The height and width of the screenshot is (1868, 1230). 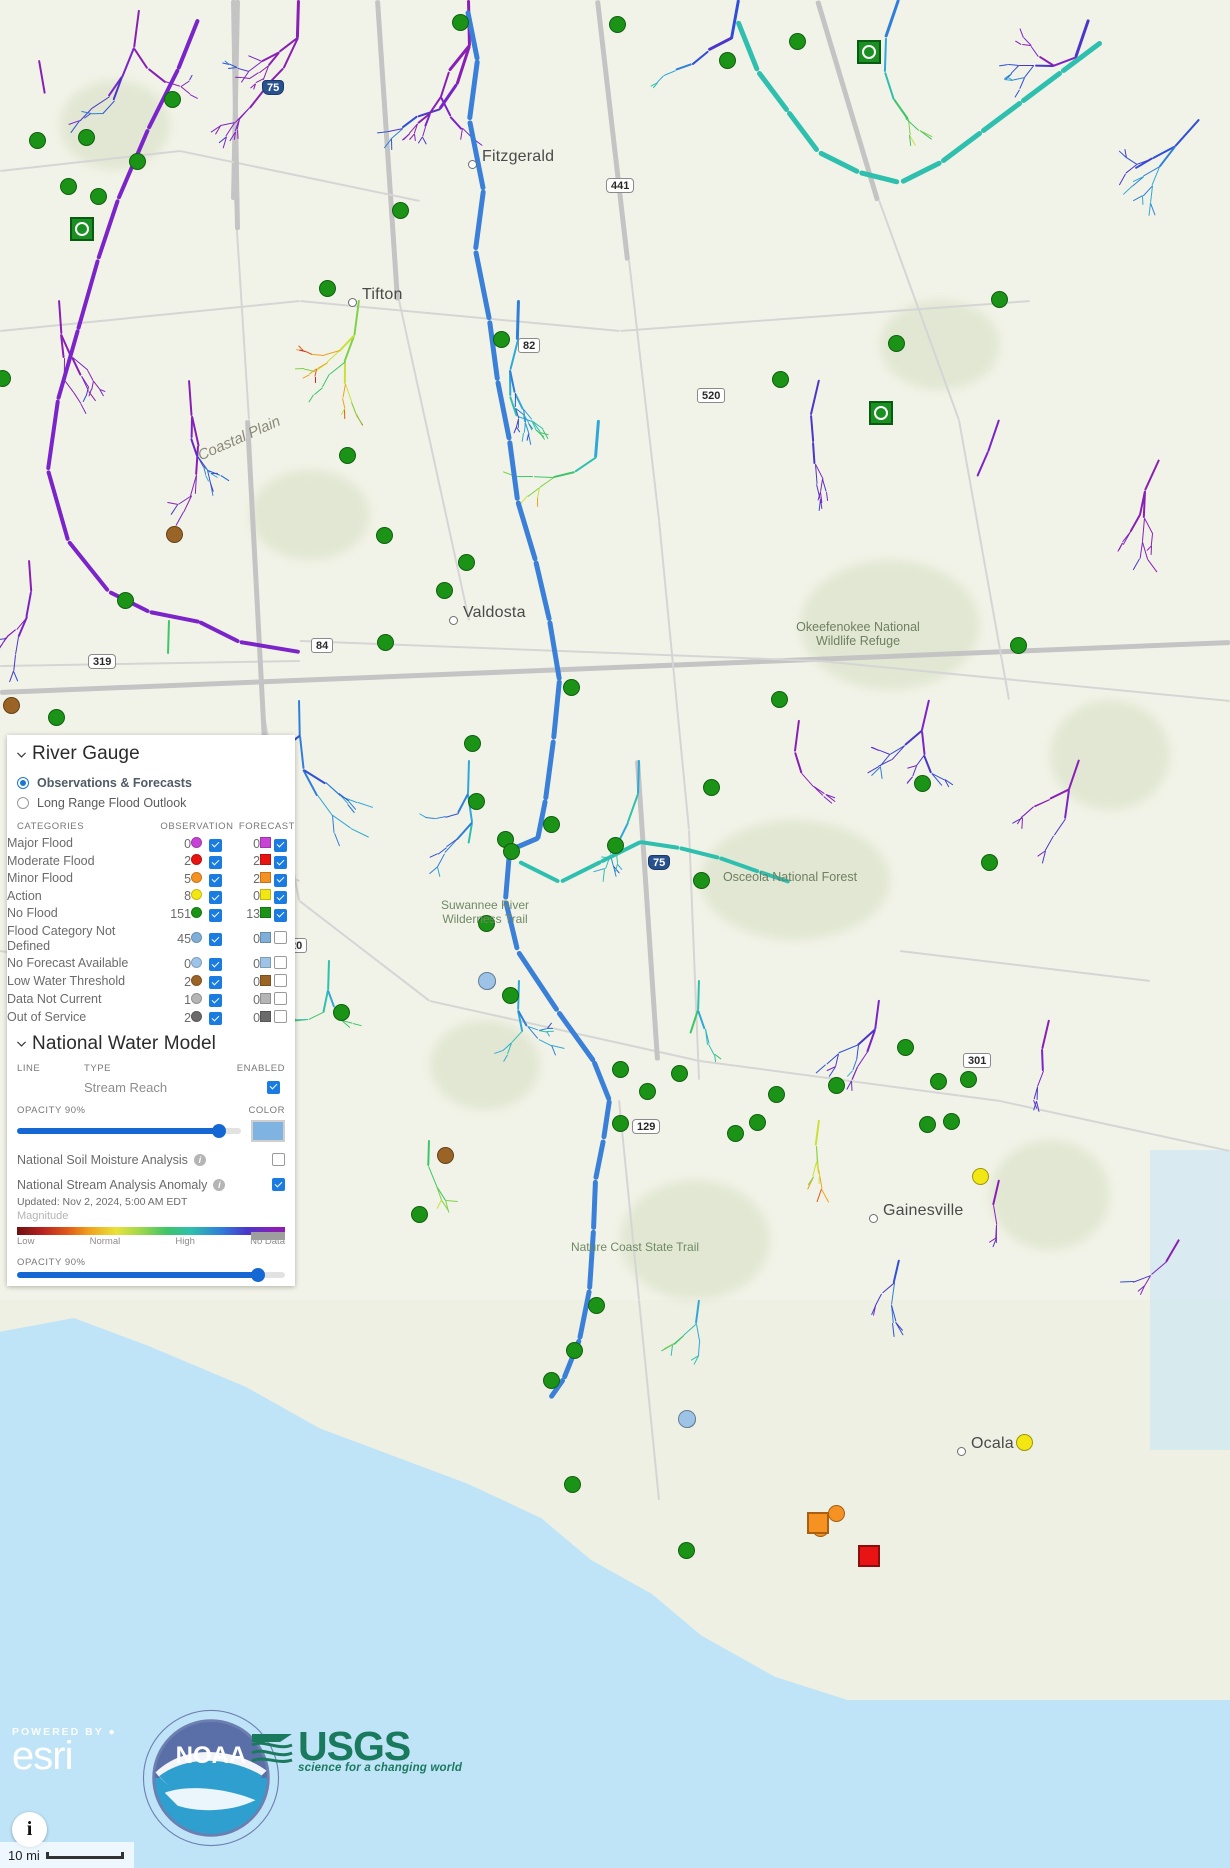 What do you see at coordinates (151, 897) in the screenshot?
I see `category-row: Action 8 0` at bounding box center [151, 897].